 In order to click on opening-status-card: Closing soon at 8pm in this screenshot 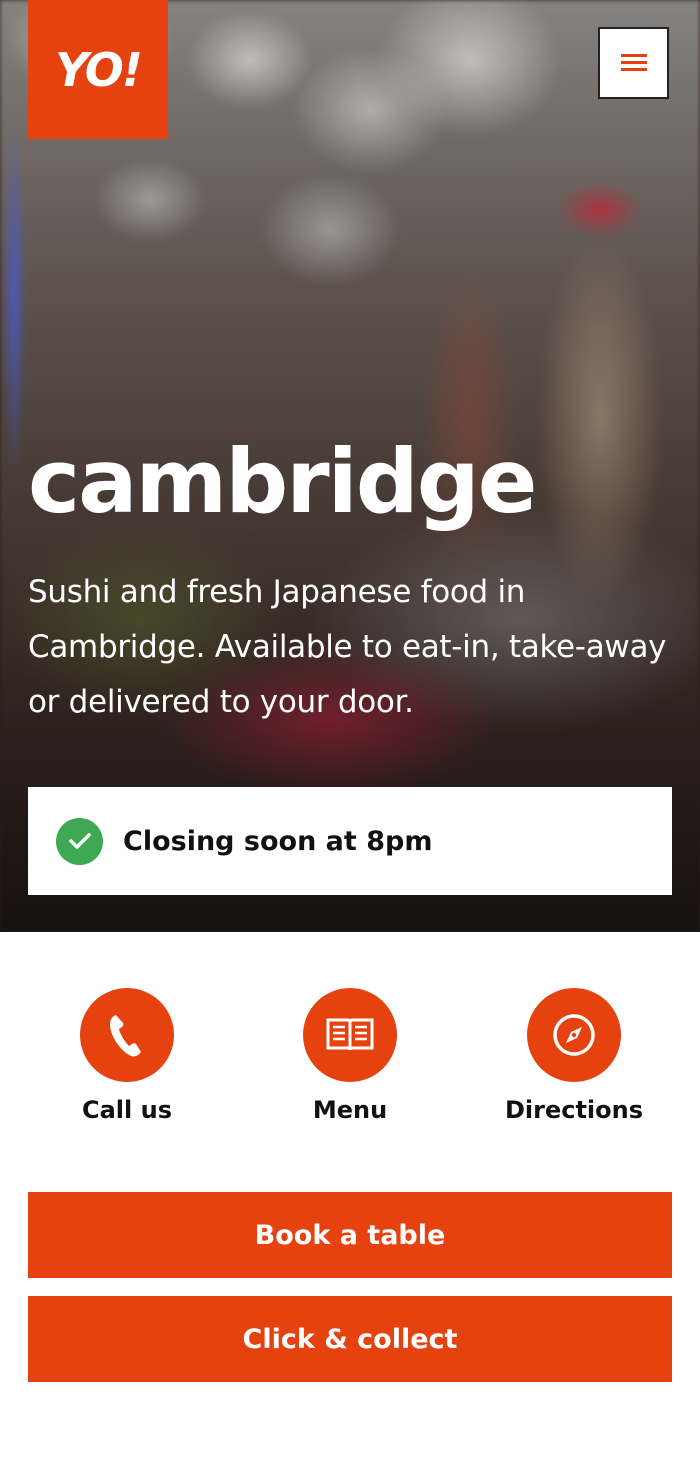, I will do `click(350, 841)`.